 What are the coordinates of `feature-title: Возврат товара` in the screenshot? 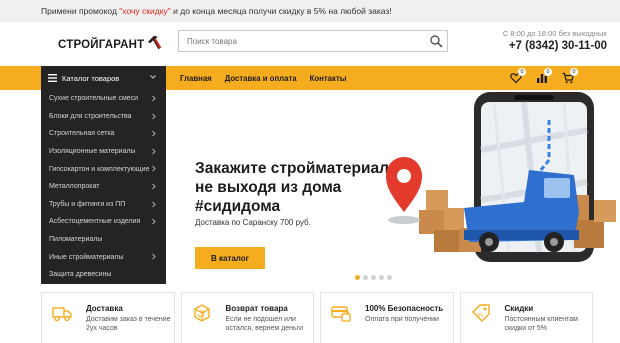 It's located at (256, 308).